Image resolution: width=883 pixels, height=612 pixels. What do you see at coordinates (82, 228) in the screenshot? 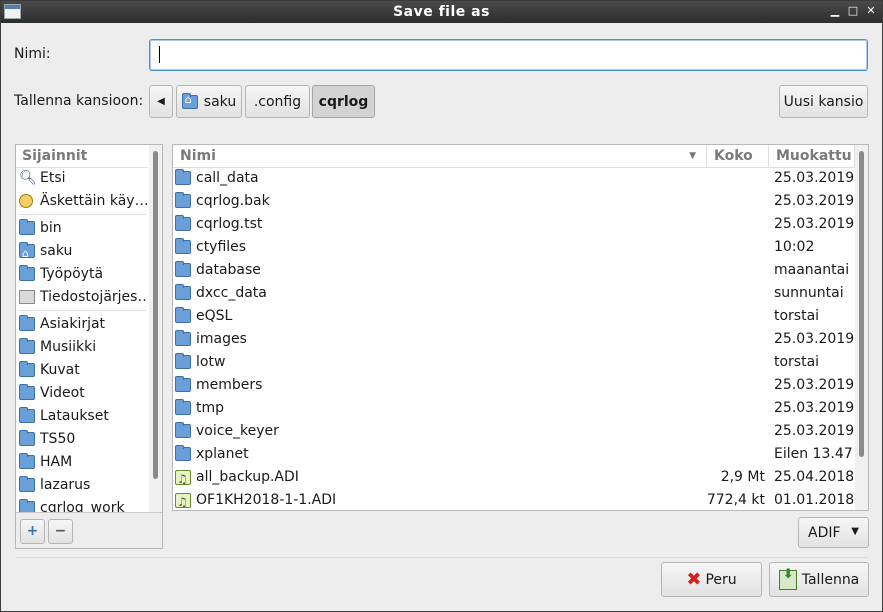
I see `place-bin: bin` at bounding box center [82, 228].